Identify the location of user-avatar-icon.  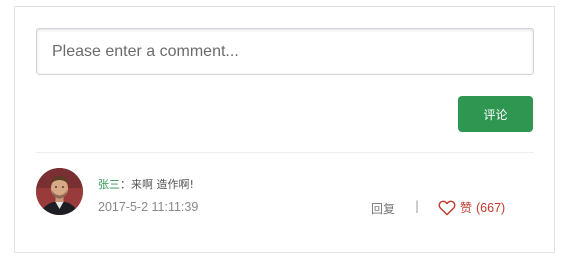
(59, 191).